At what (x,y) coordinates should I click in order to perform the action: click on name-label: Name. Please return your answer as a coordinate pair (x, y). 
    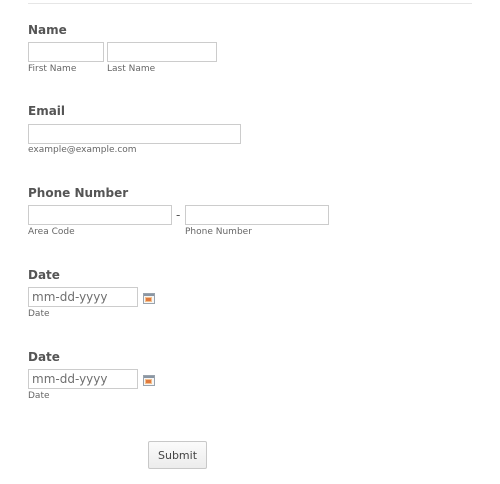
    Looking at the image, I should click on (47, 30).